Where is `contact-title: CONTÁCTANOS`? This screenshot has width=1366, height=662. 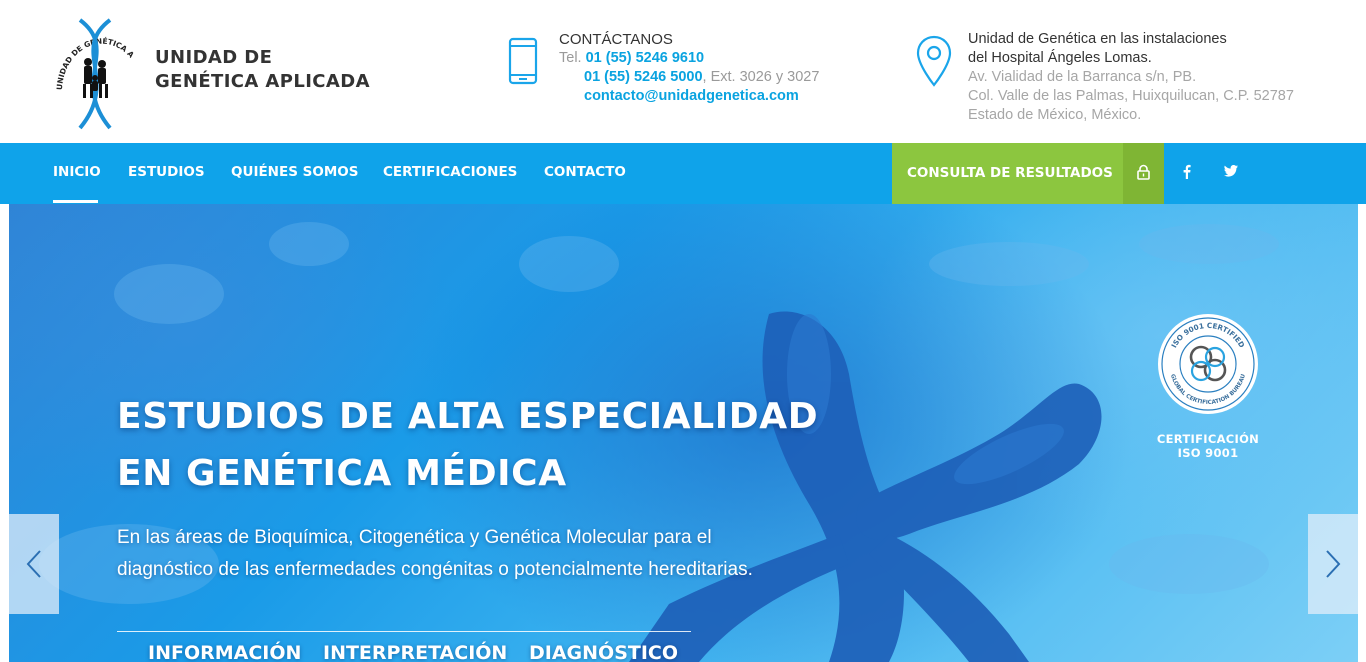 contact-title: CONTÁCTANOS is located at coordinates (616, 39).